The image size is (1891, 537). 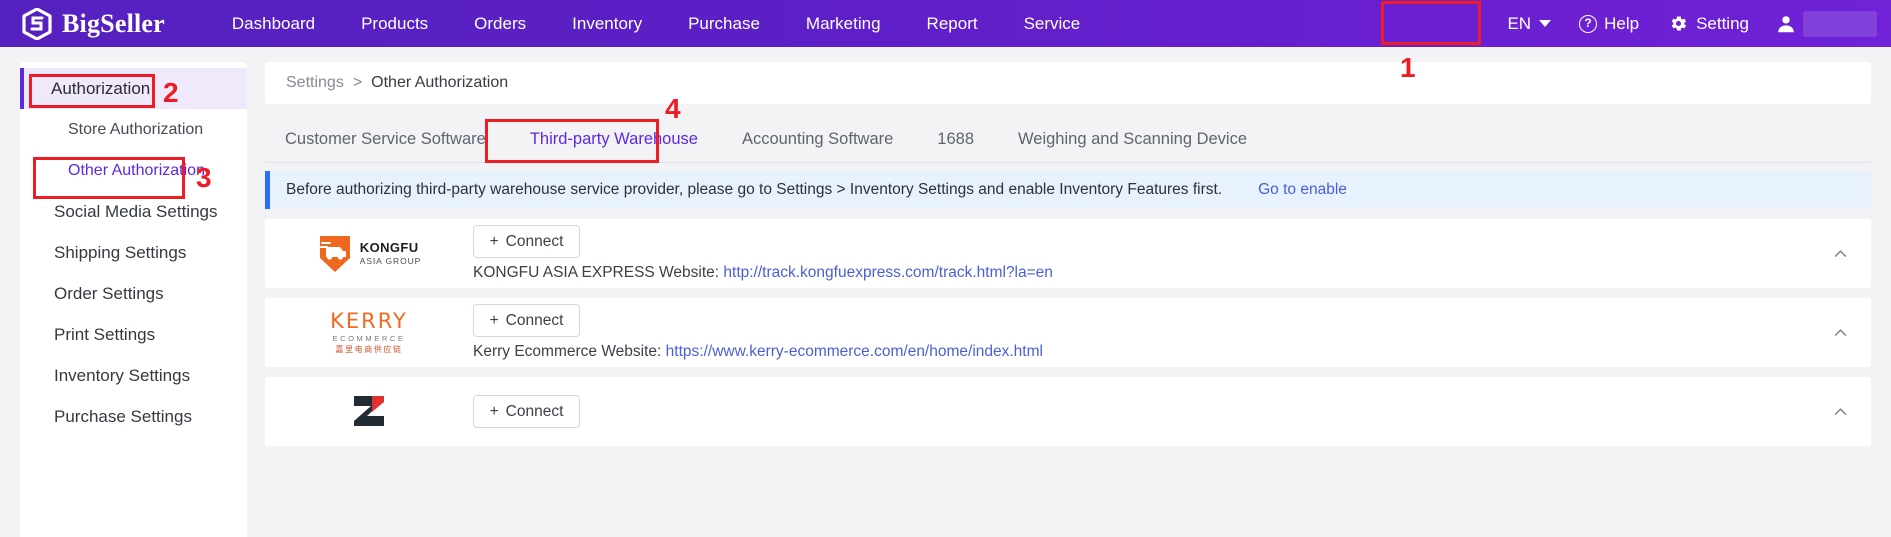 What do you see at coordinates (1722, 23) in the screenshot?
I see `setting-label: Setting` at bounding box center [1722, 23].